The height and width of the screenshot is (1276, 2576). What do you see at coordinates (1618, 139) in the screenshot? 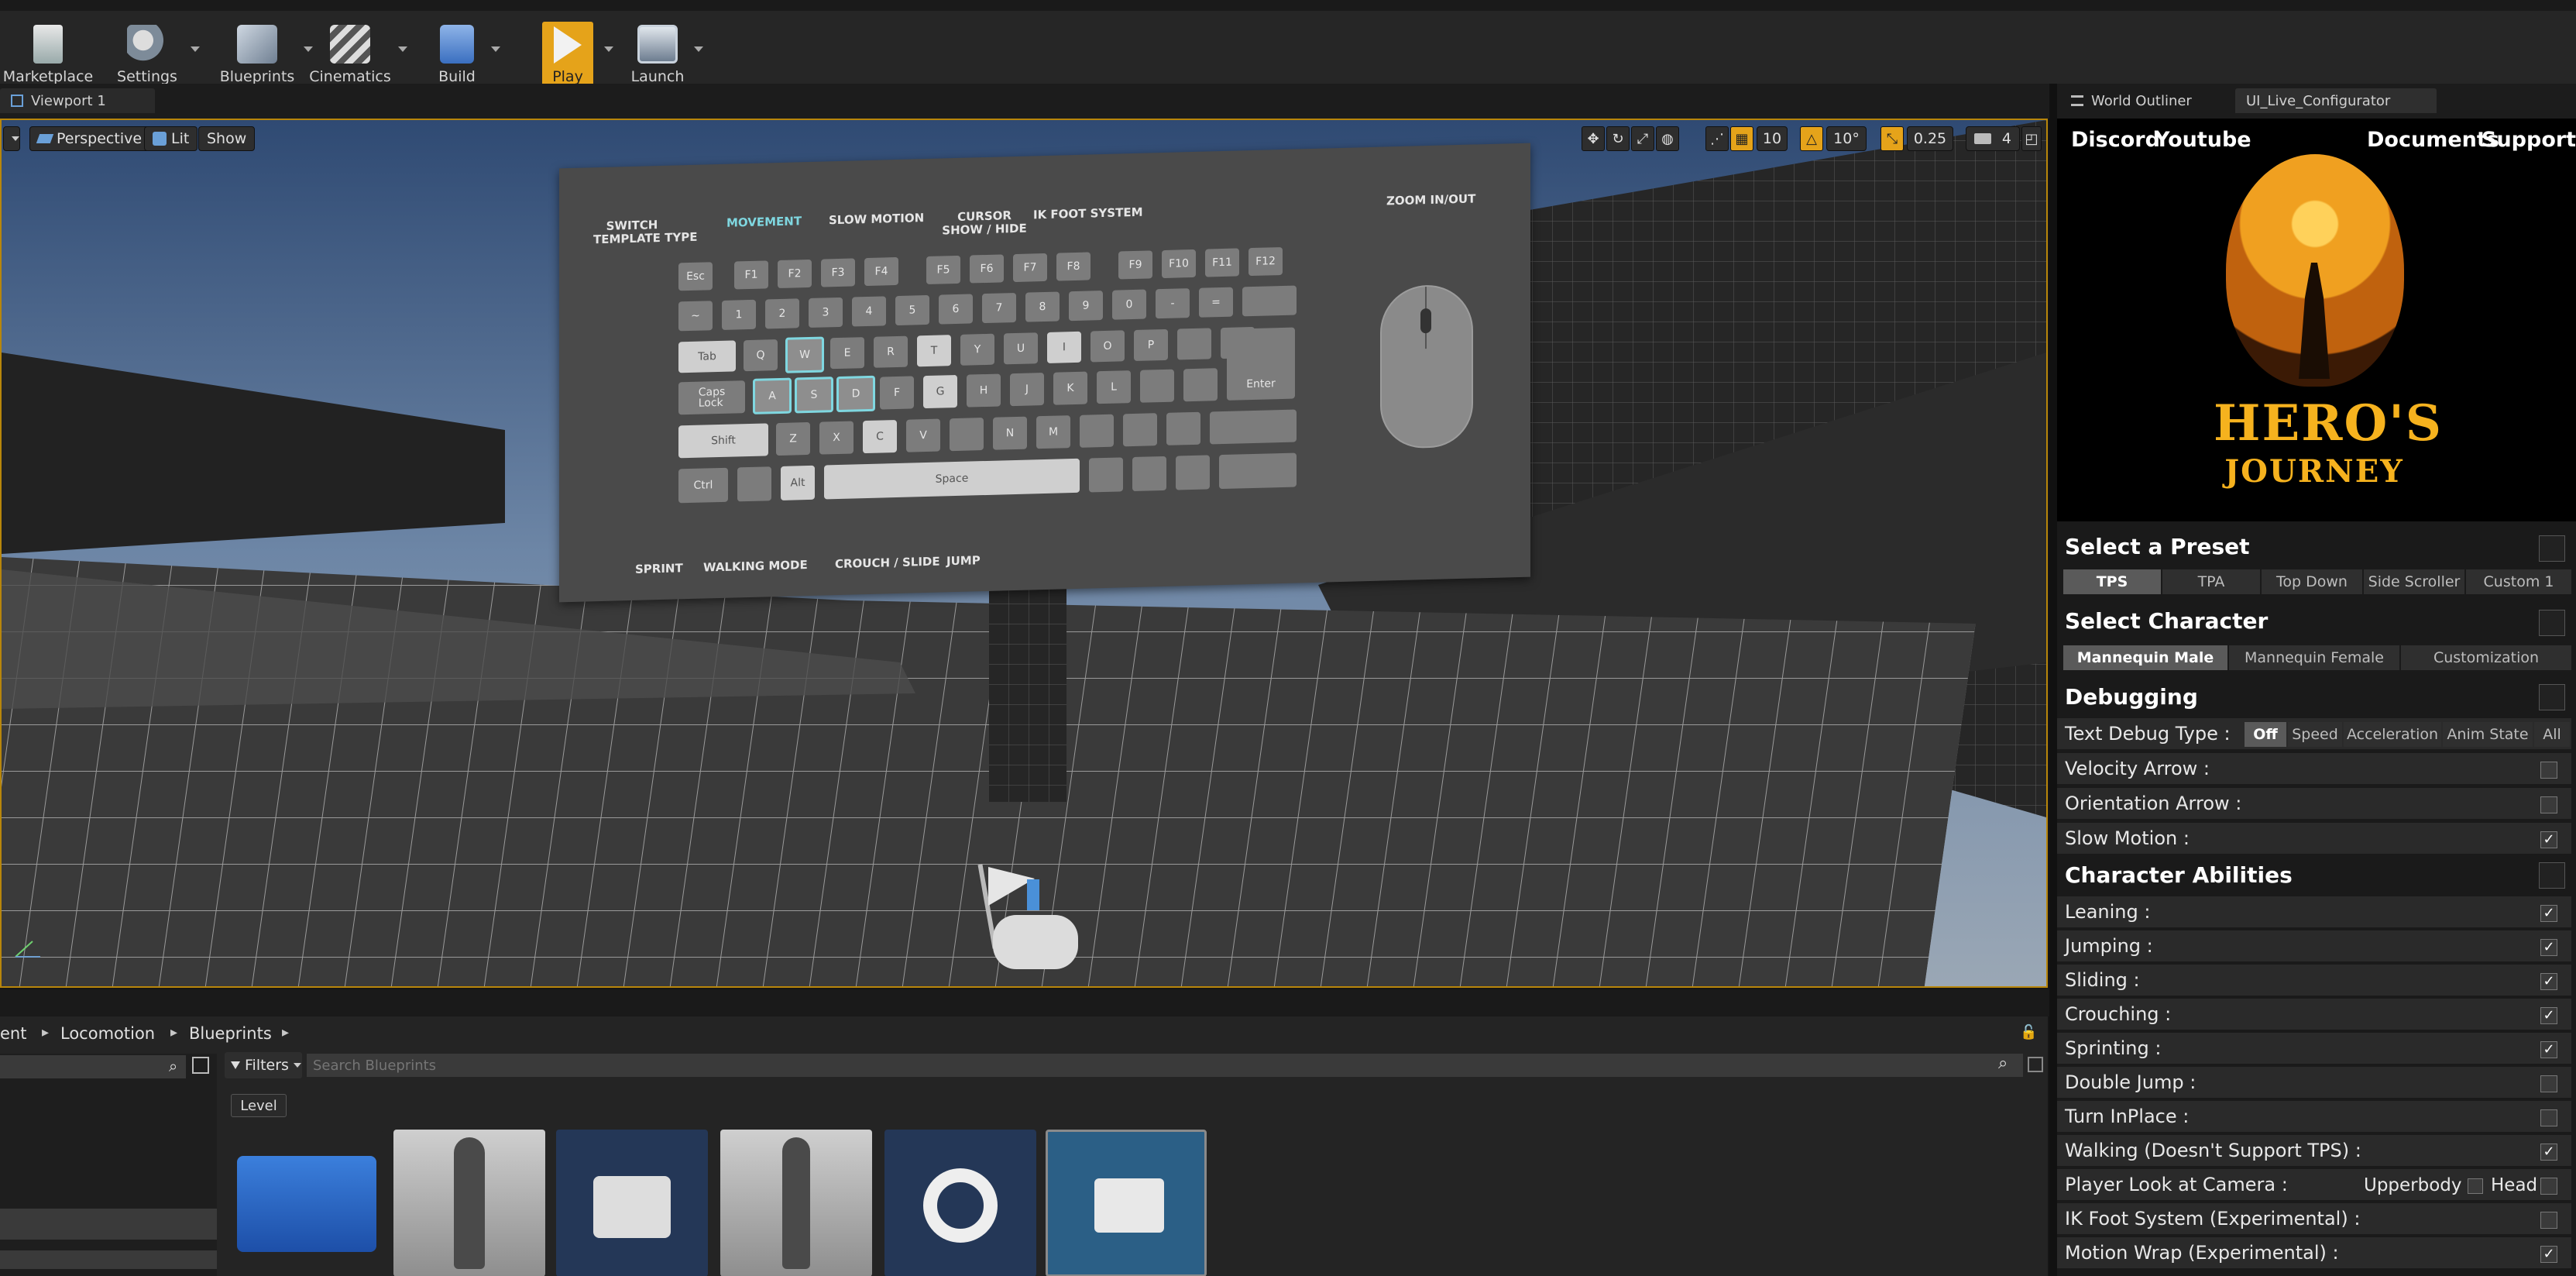
I see `rotate-tool-icon: ↻` at bounding box center [1618, 139].